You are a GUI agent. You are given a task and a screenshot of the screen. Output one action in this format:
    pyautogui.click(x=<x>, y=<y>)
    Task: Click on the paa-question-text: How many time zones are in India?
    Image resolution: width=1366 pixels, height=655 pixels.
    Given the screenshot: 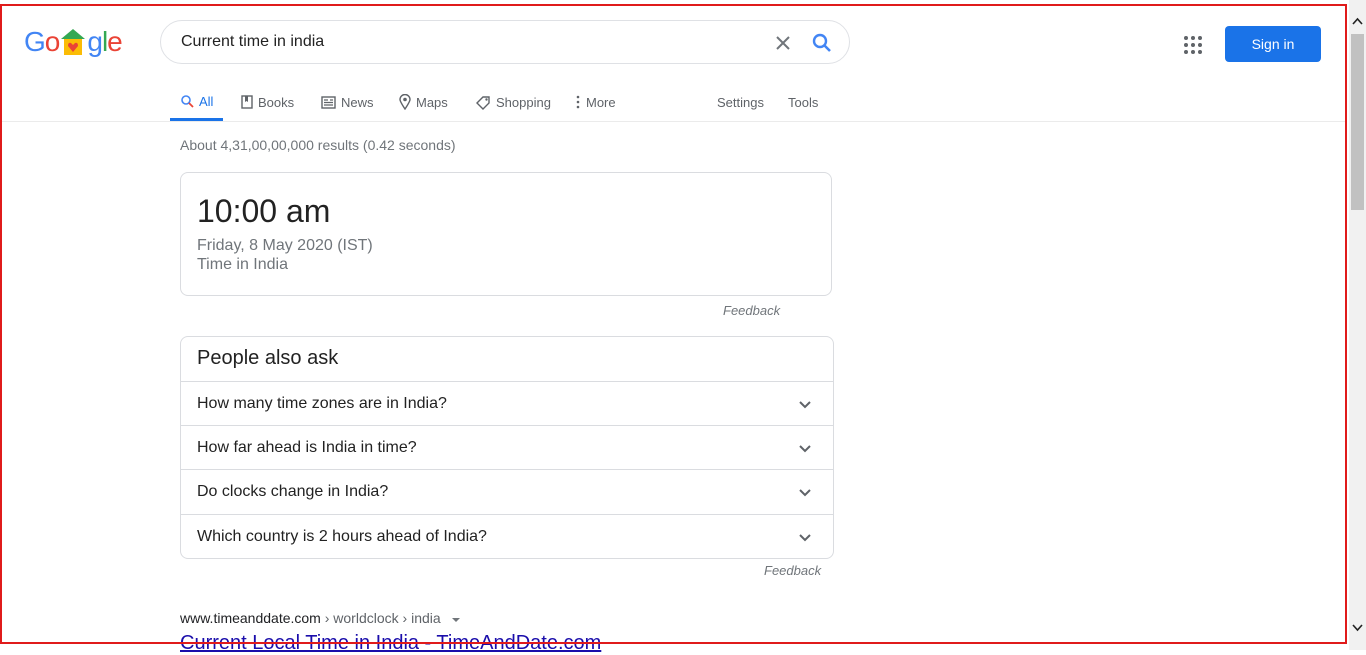 What is the action you would take?
    pyautogui.click(x=322, y=403)
    